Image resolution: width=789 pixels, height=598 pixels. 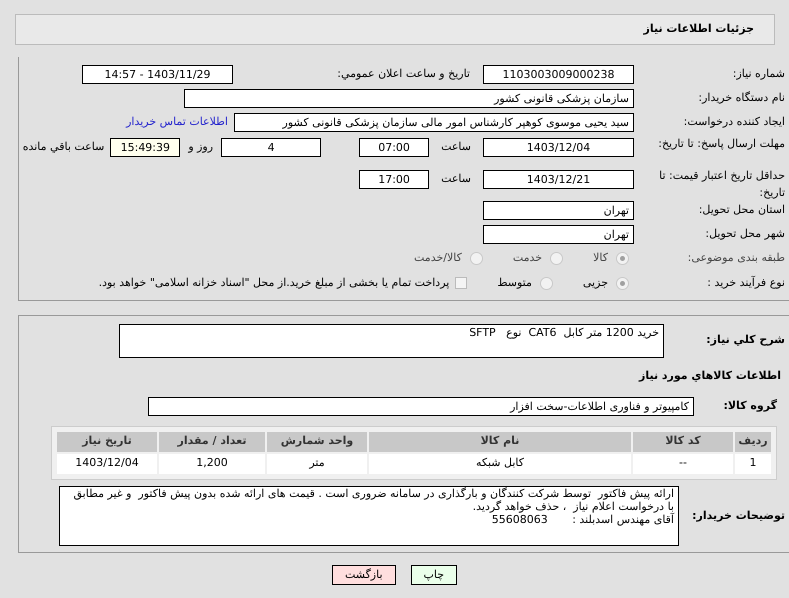 I want to click on checkbox, so click(x=461, y=283).